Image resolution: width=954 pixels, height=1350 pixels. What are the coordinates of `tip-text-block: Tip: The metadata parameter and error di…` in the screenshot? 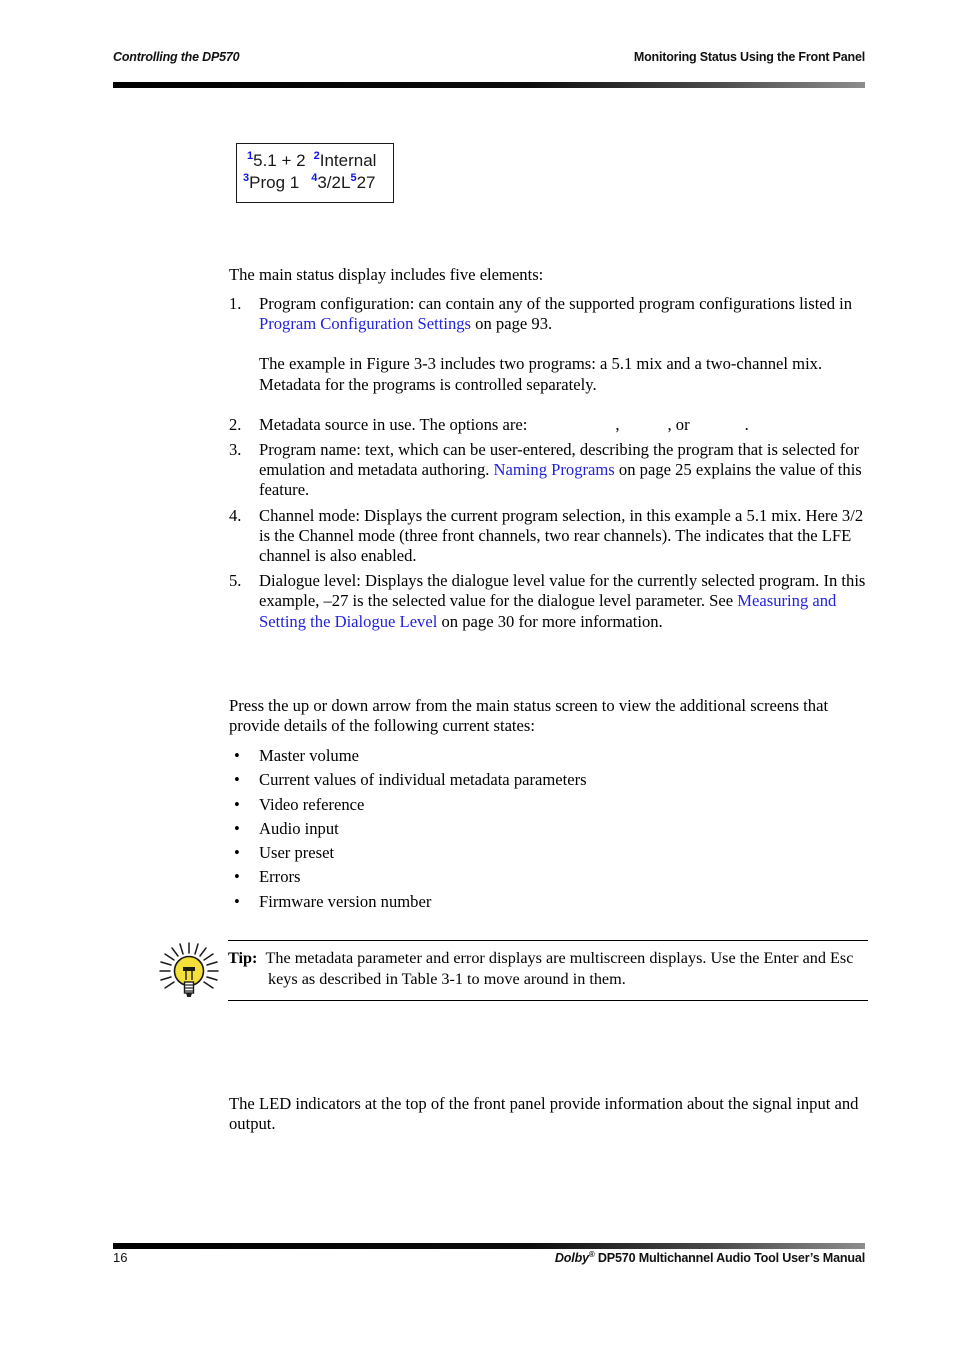 It's located at (546, 969).